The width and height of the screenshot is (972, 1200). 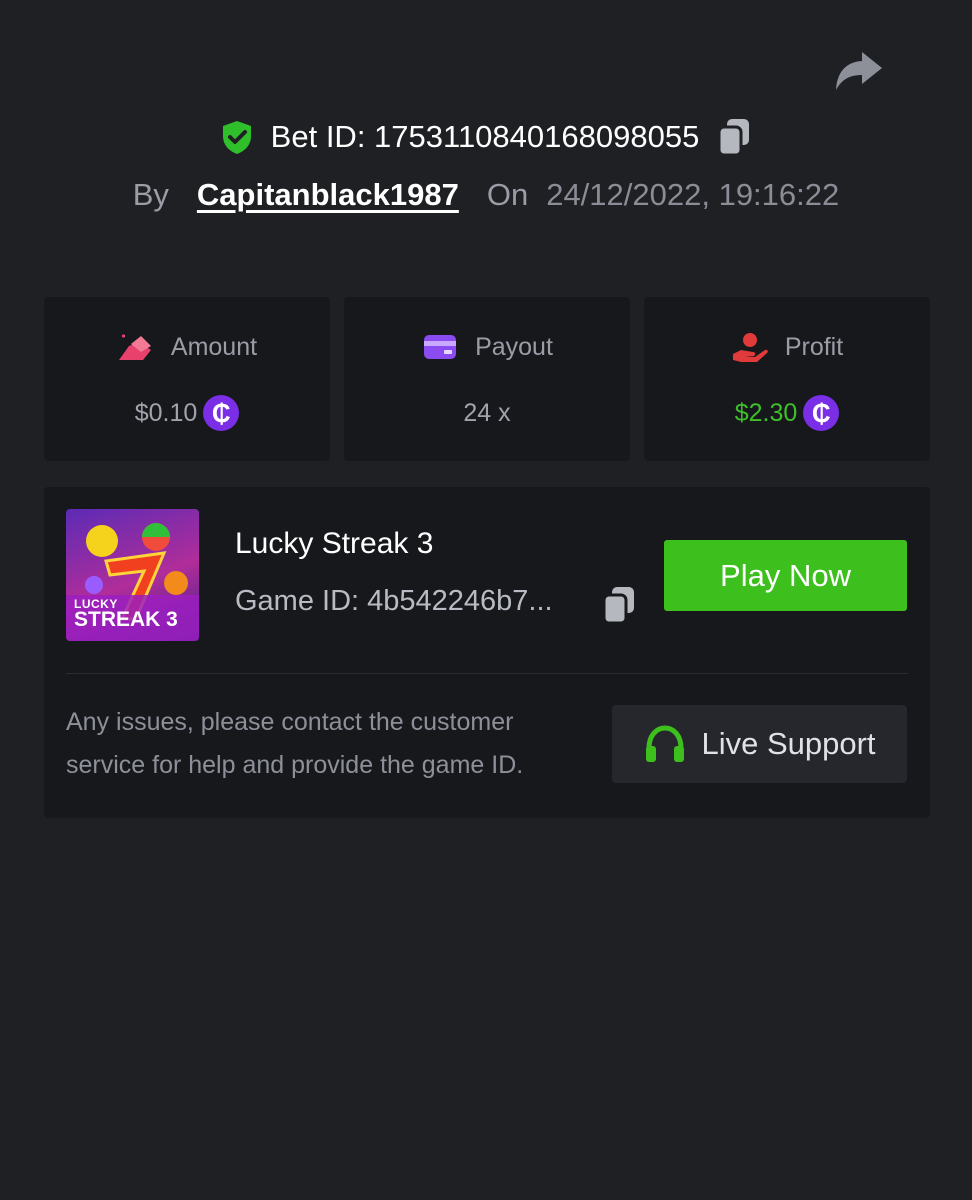 I want to click on bet-id-row: Bet ID: 1753110840168098055, so click(x=486, y=137).